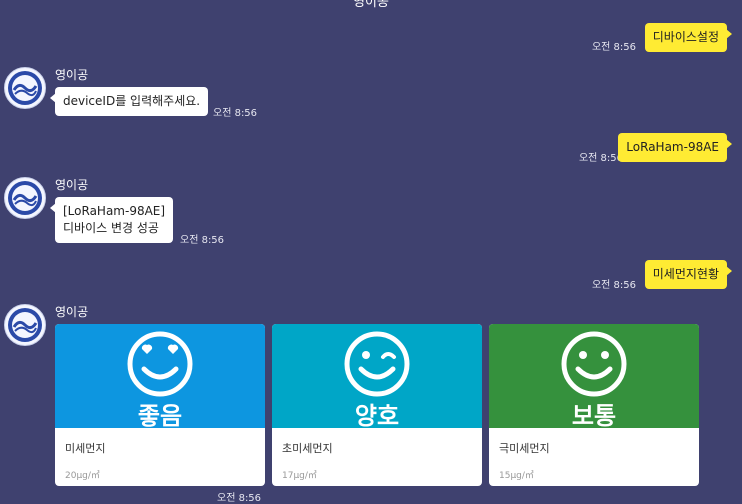 The height and width of the screenshot is (504, 742). I want to click on air-quality-card: 양호 초미세먼지 17μg/㎥, so click(377, 405).